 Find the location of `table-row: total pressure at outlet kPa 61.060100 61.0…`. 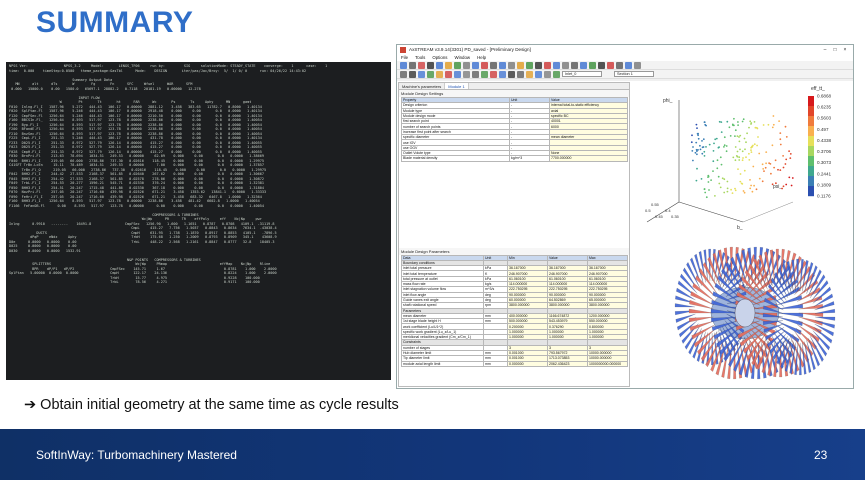

table-row: total pressure at outlet kPa 61.060100 61.0… is located at coordinates (514, 279).